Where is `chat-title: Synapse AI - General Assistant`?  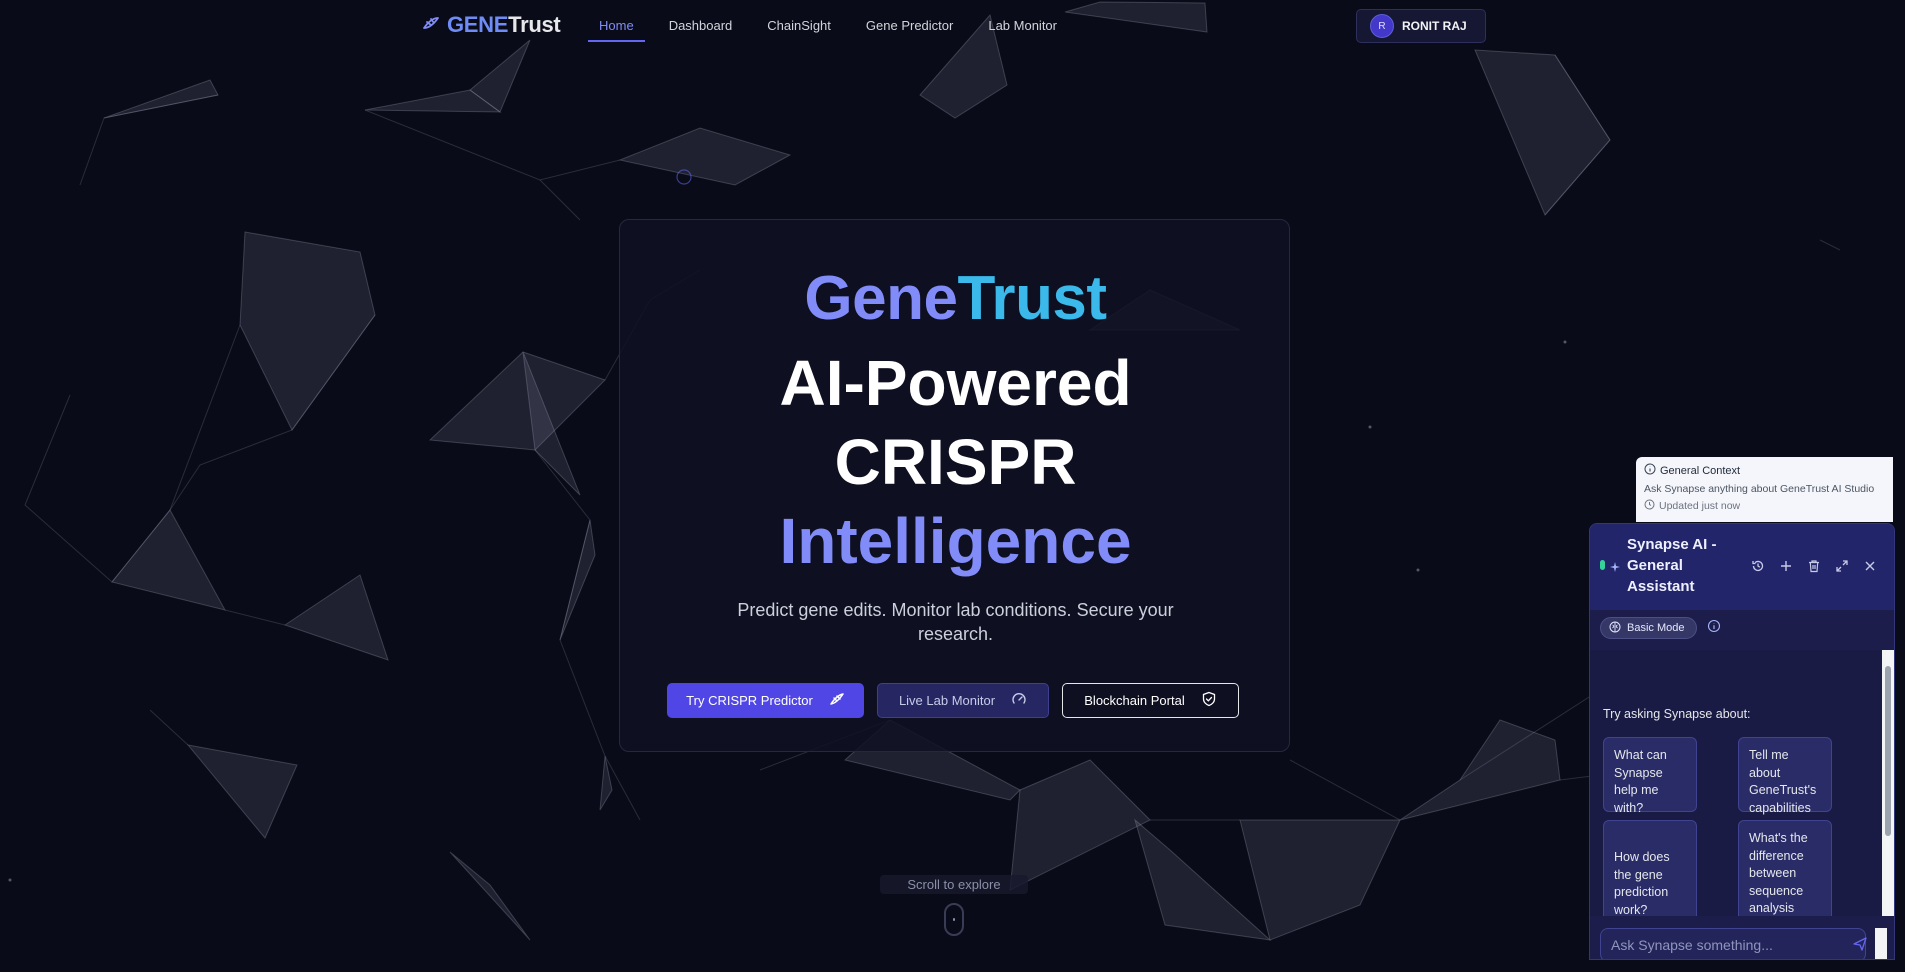 chat-title: Synapse AI - General Assistant is located at coordinates (1672, 565).